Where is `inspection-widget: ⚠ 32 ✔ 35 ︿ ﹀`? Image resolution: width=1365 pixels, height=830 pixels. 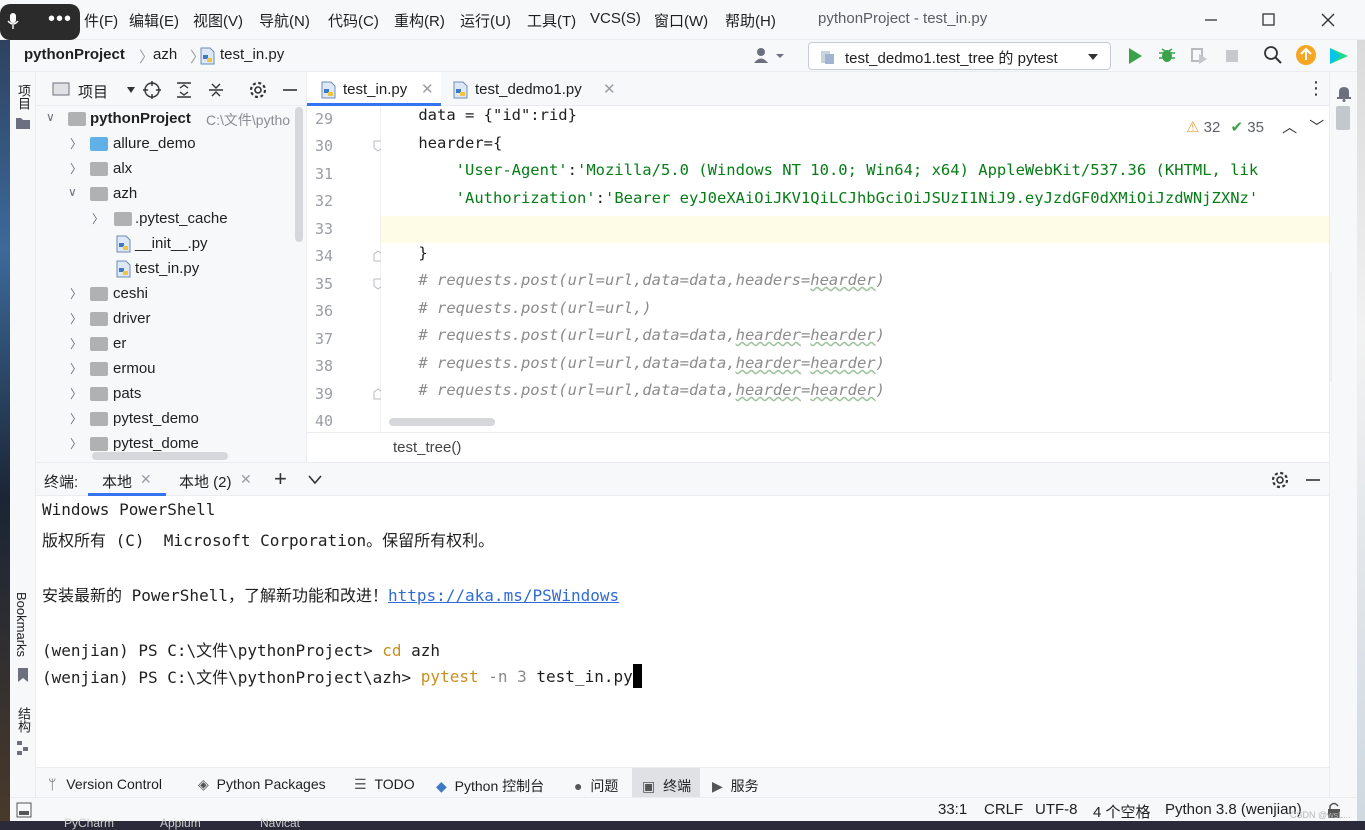 inspection-widget: ⚠ 32 ✔ 35 ︿ ﹀ is located at coordinates (1255, 126).